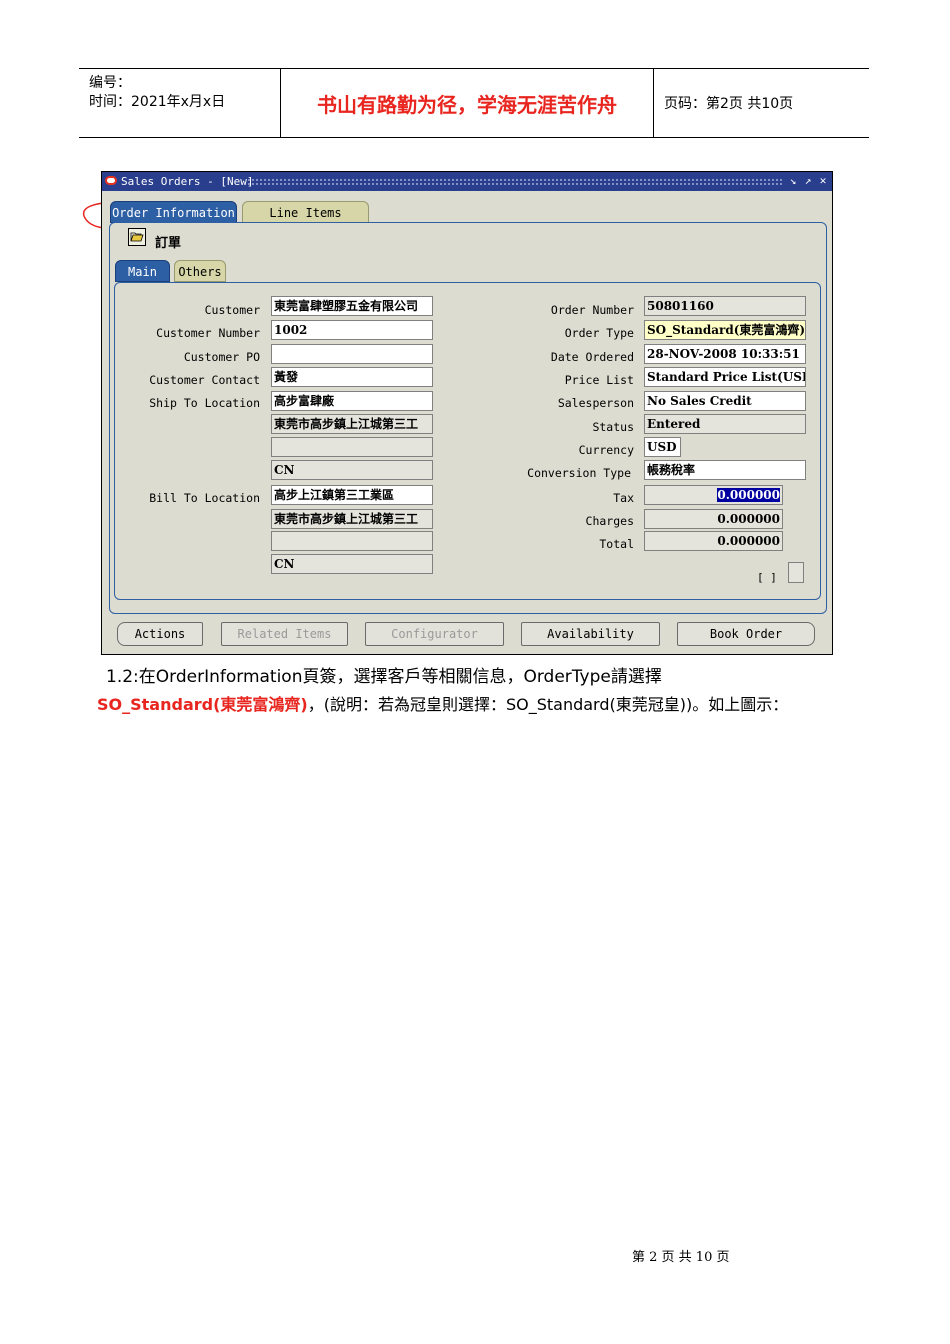 The height and width of the screenshot is (1344, 950). What do you see at coordinates (168, 243) in the screenshot?
I see `section-title: 訂單` at bounding box center [168, 243].